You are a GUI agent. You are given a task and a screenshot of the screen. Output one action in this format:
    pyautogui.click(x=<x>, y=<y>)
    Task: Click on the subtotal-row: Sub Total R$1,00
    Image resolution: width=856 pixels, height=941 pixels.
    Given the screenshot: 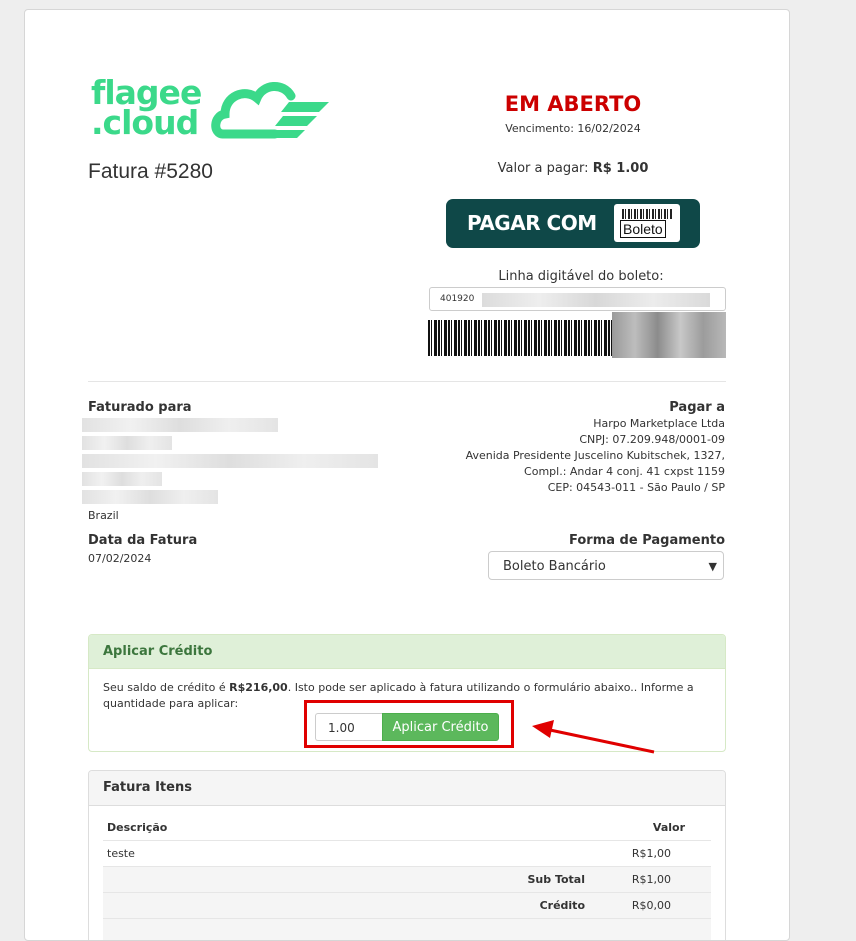 What is the action you would take?
    pyautogui.click(x=407, y=880)
    